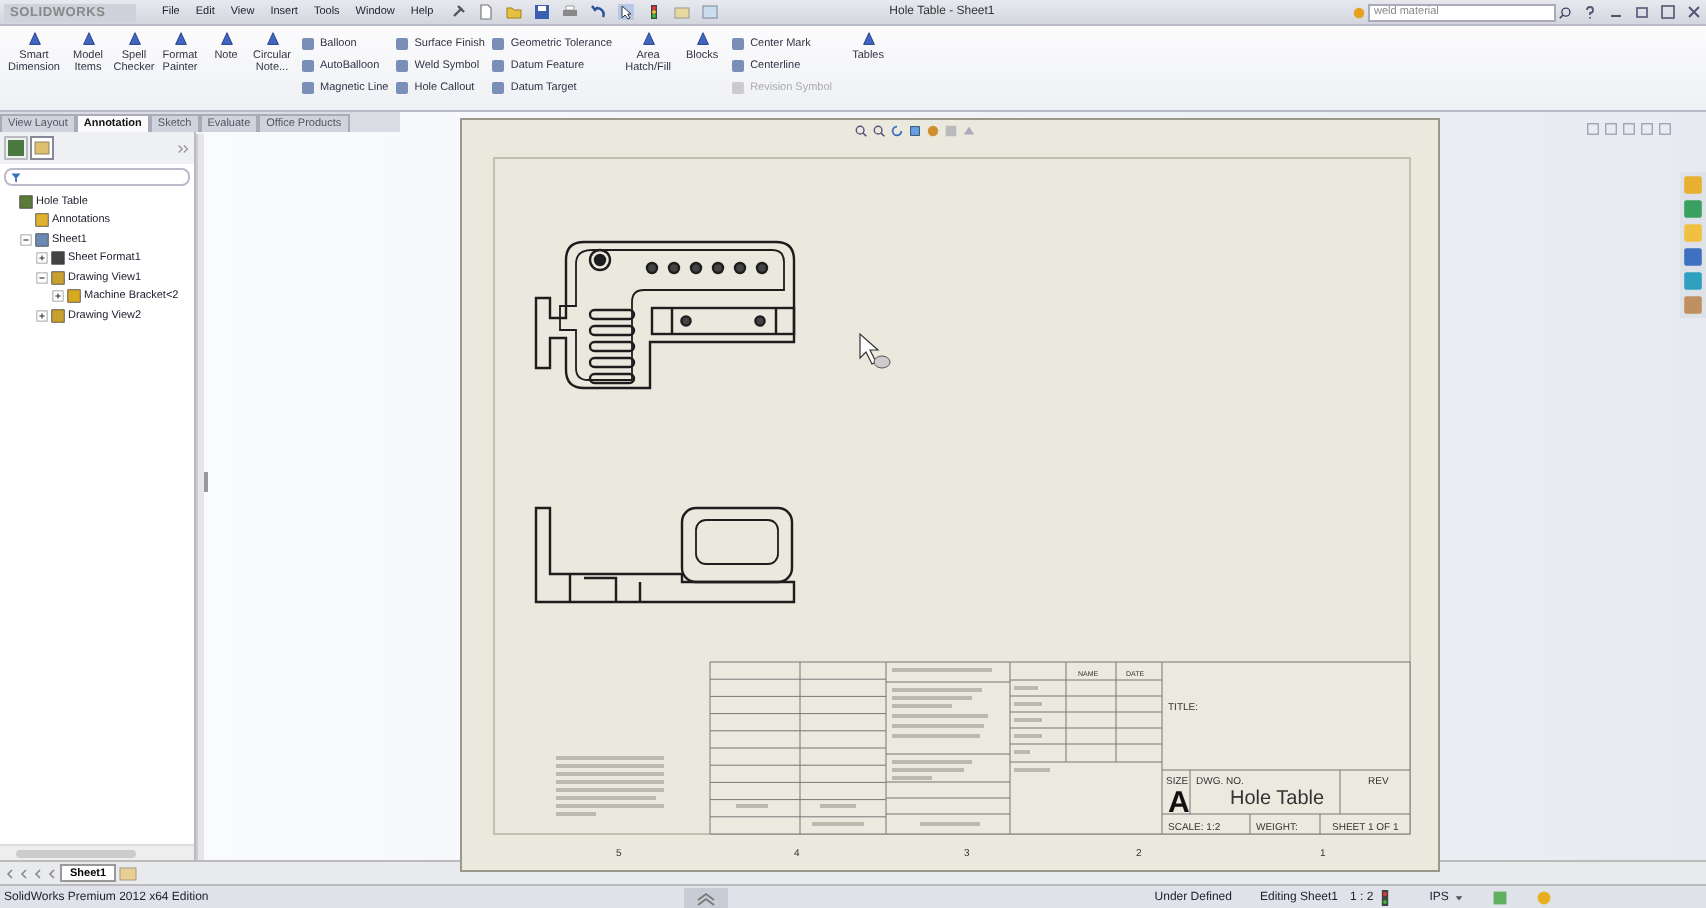 The image size is (1706, 908). What do you see at coordinates (485, 12) in the screenshot?
I see `document-icon` at bounding box center [485, 12].